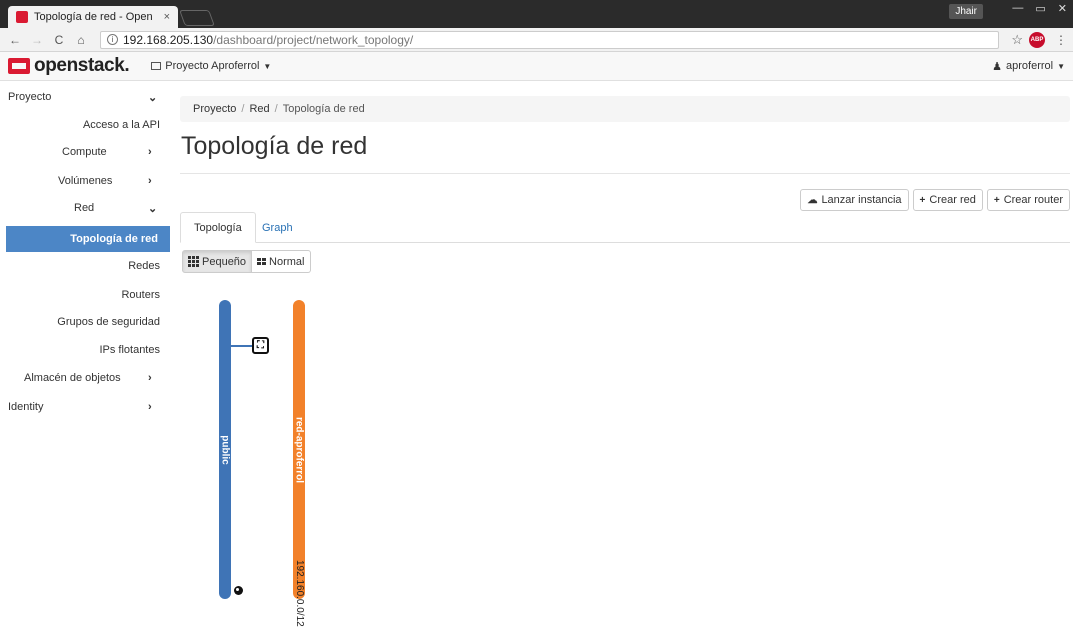 The image size is (1073, 644). Describe the element at coordinates (86, 97) in the screenshot. I see `sidebar-item-proyecto: Proyecto ⌄` at that location.